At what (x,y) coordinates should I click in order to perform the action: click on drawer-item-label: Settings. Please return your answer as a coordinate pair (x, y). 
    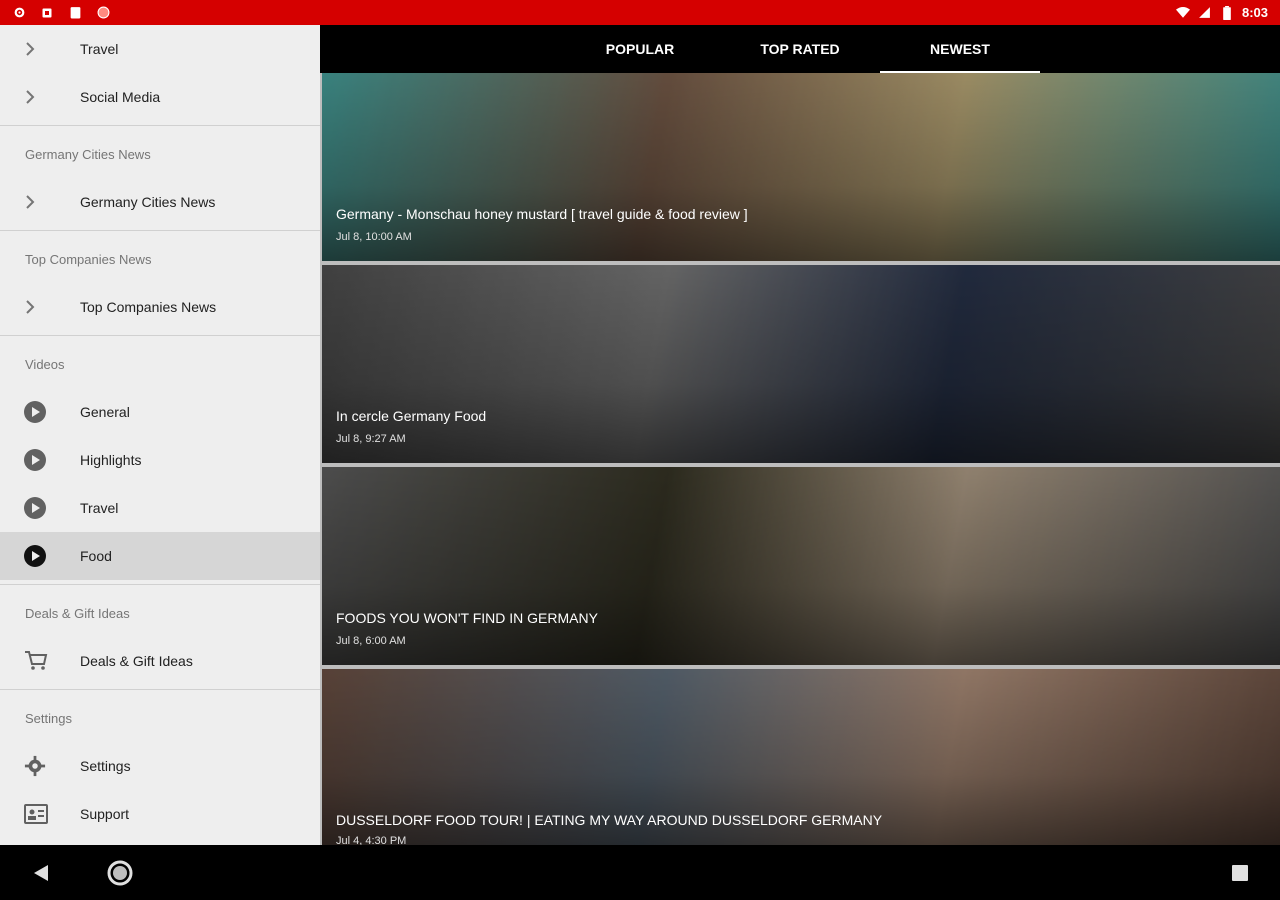
    Looking at the image, I should click on (105, 766).